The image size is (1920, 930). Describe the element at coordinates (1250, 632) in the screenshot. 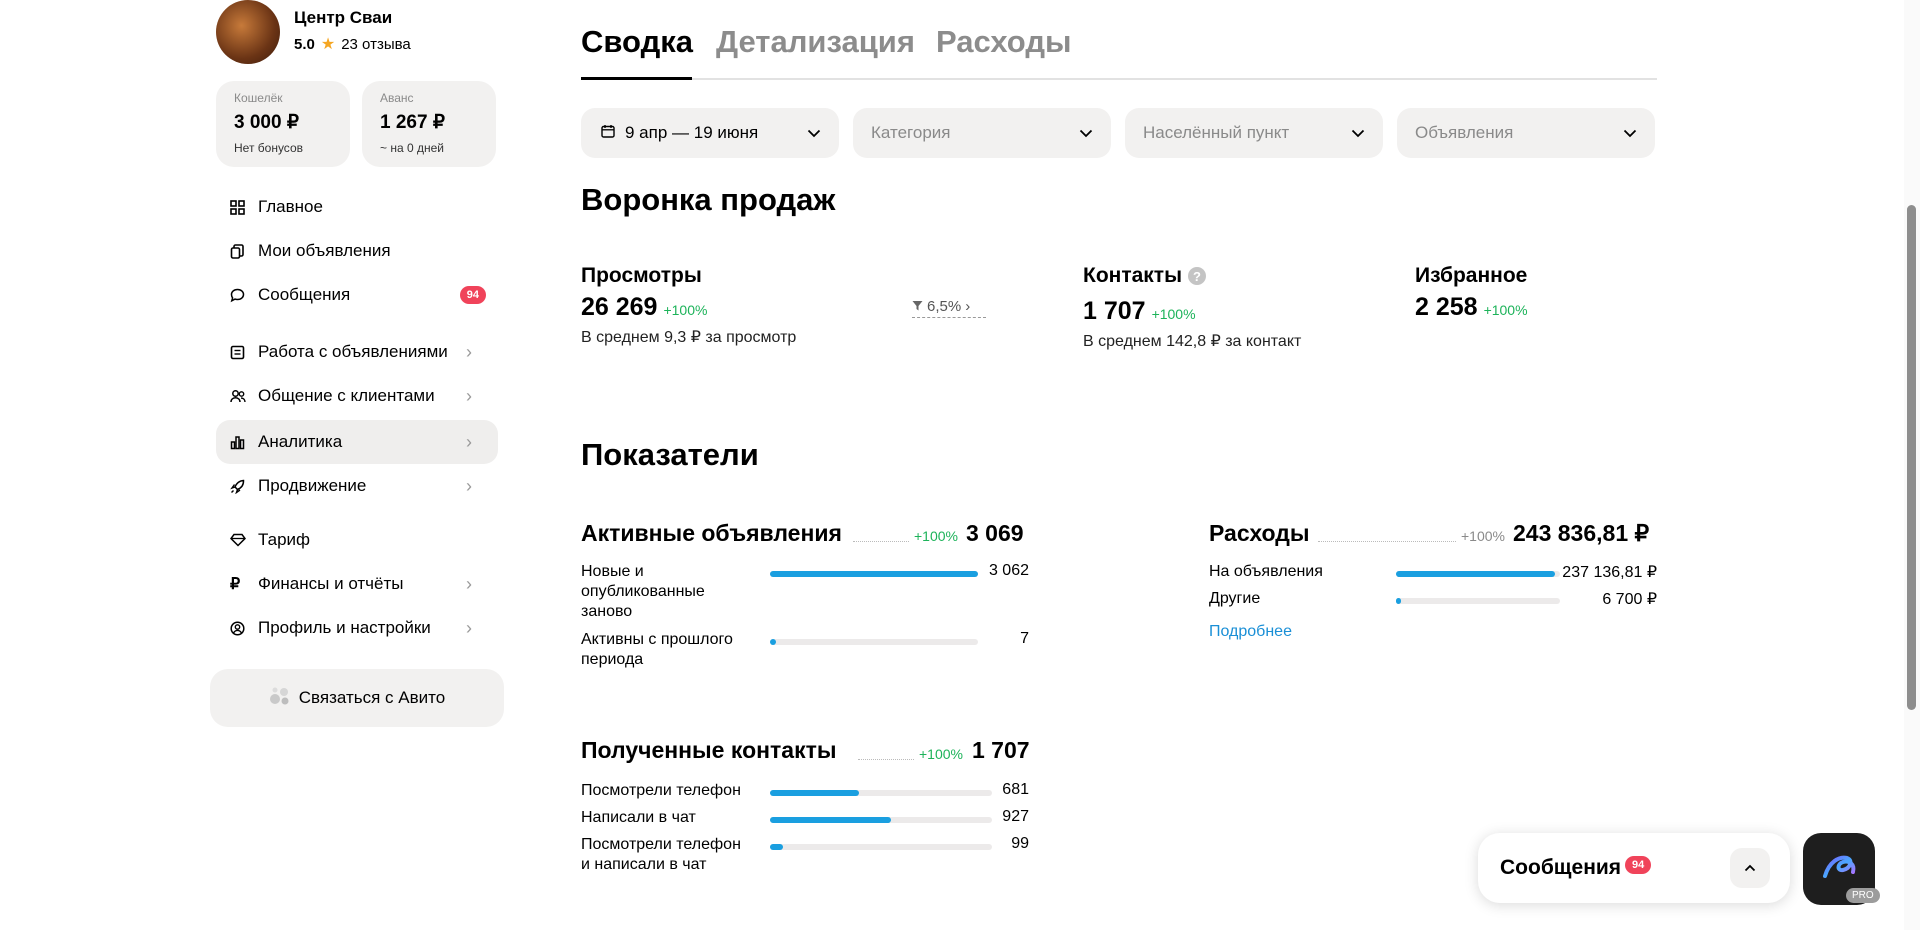

I see `expenses-more-link: Подробнее` at that location.